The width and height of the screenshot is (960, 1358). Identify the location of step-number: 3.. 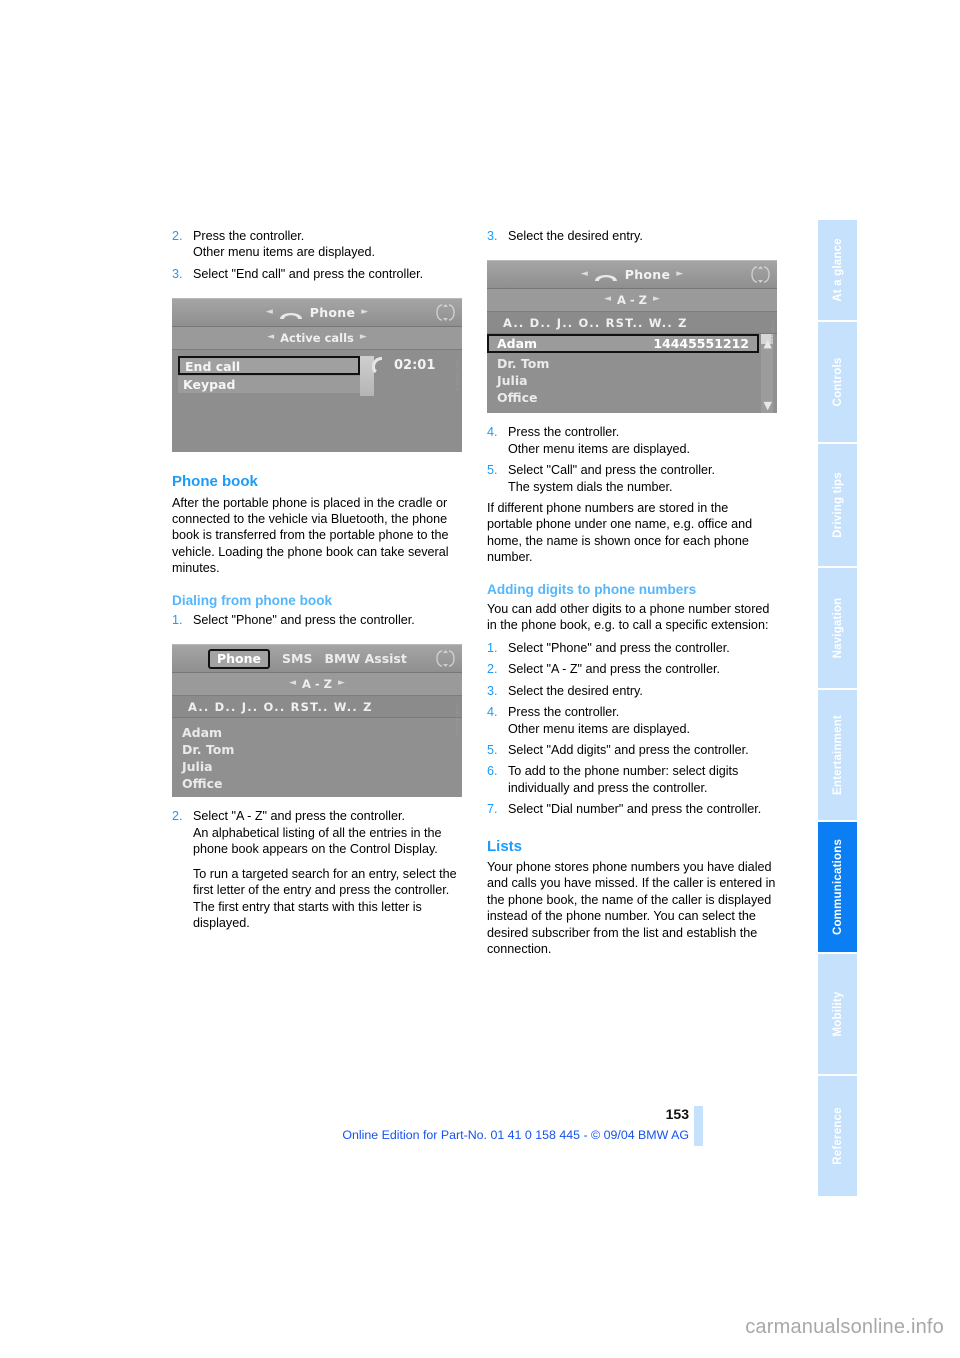
(492, 690).